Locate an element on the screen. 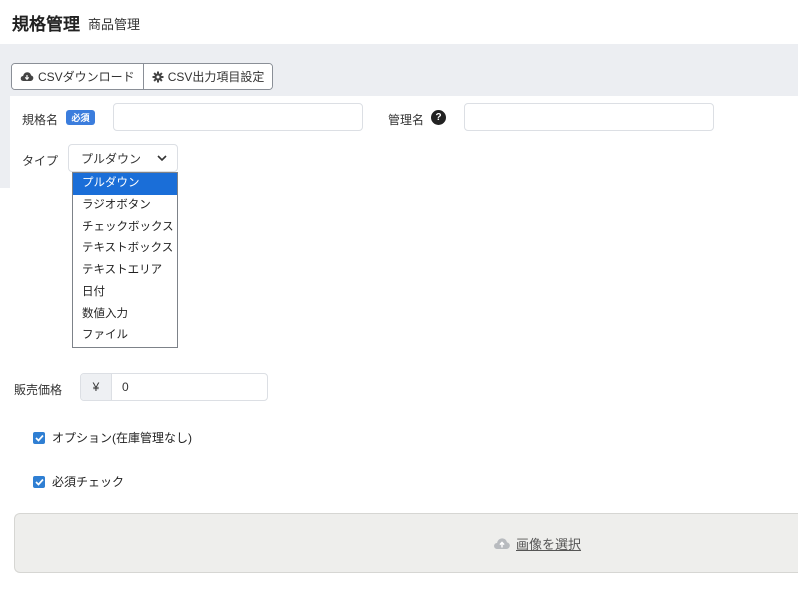 The height and width of the screenshot is (589, 798). panel-edge is located at coordinates (5, 142).